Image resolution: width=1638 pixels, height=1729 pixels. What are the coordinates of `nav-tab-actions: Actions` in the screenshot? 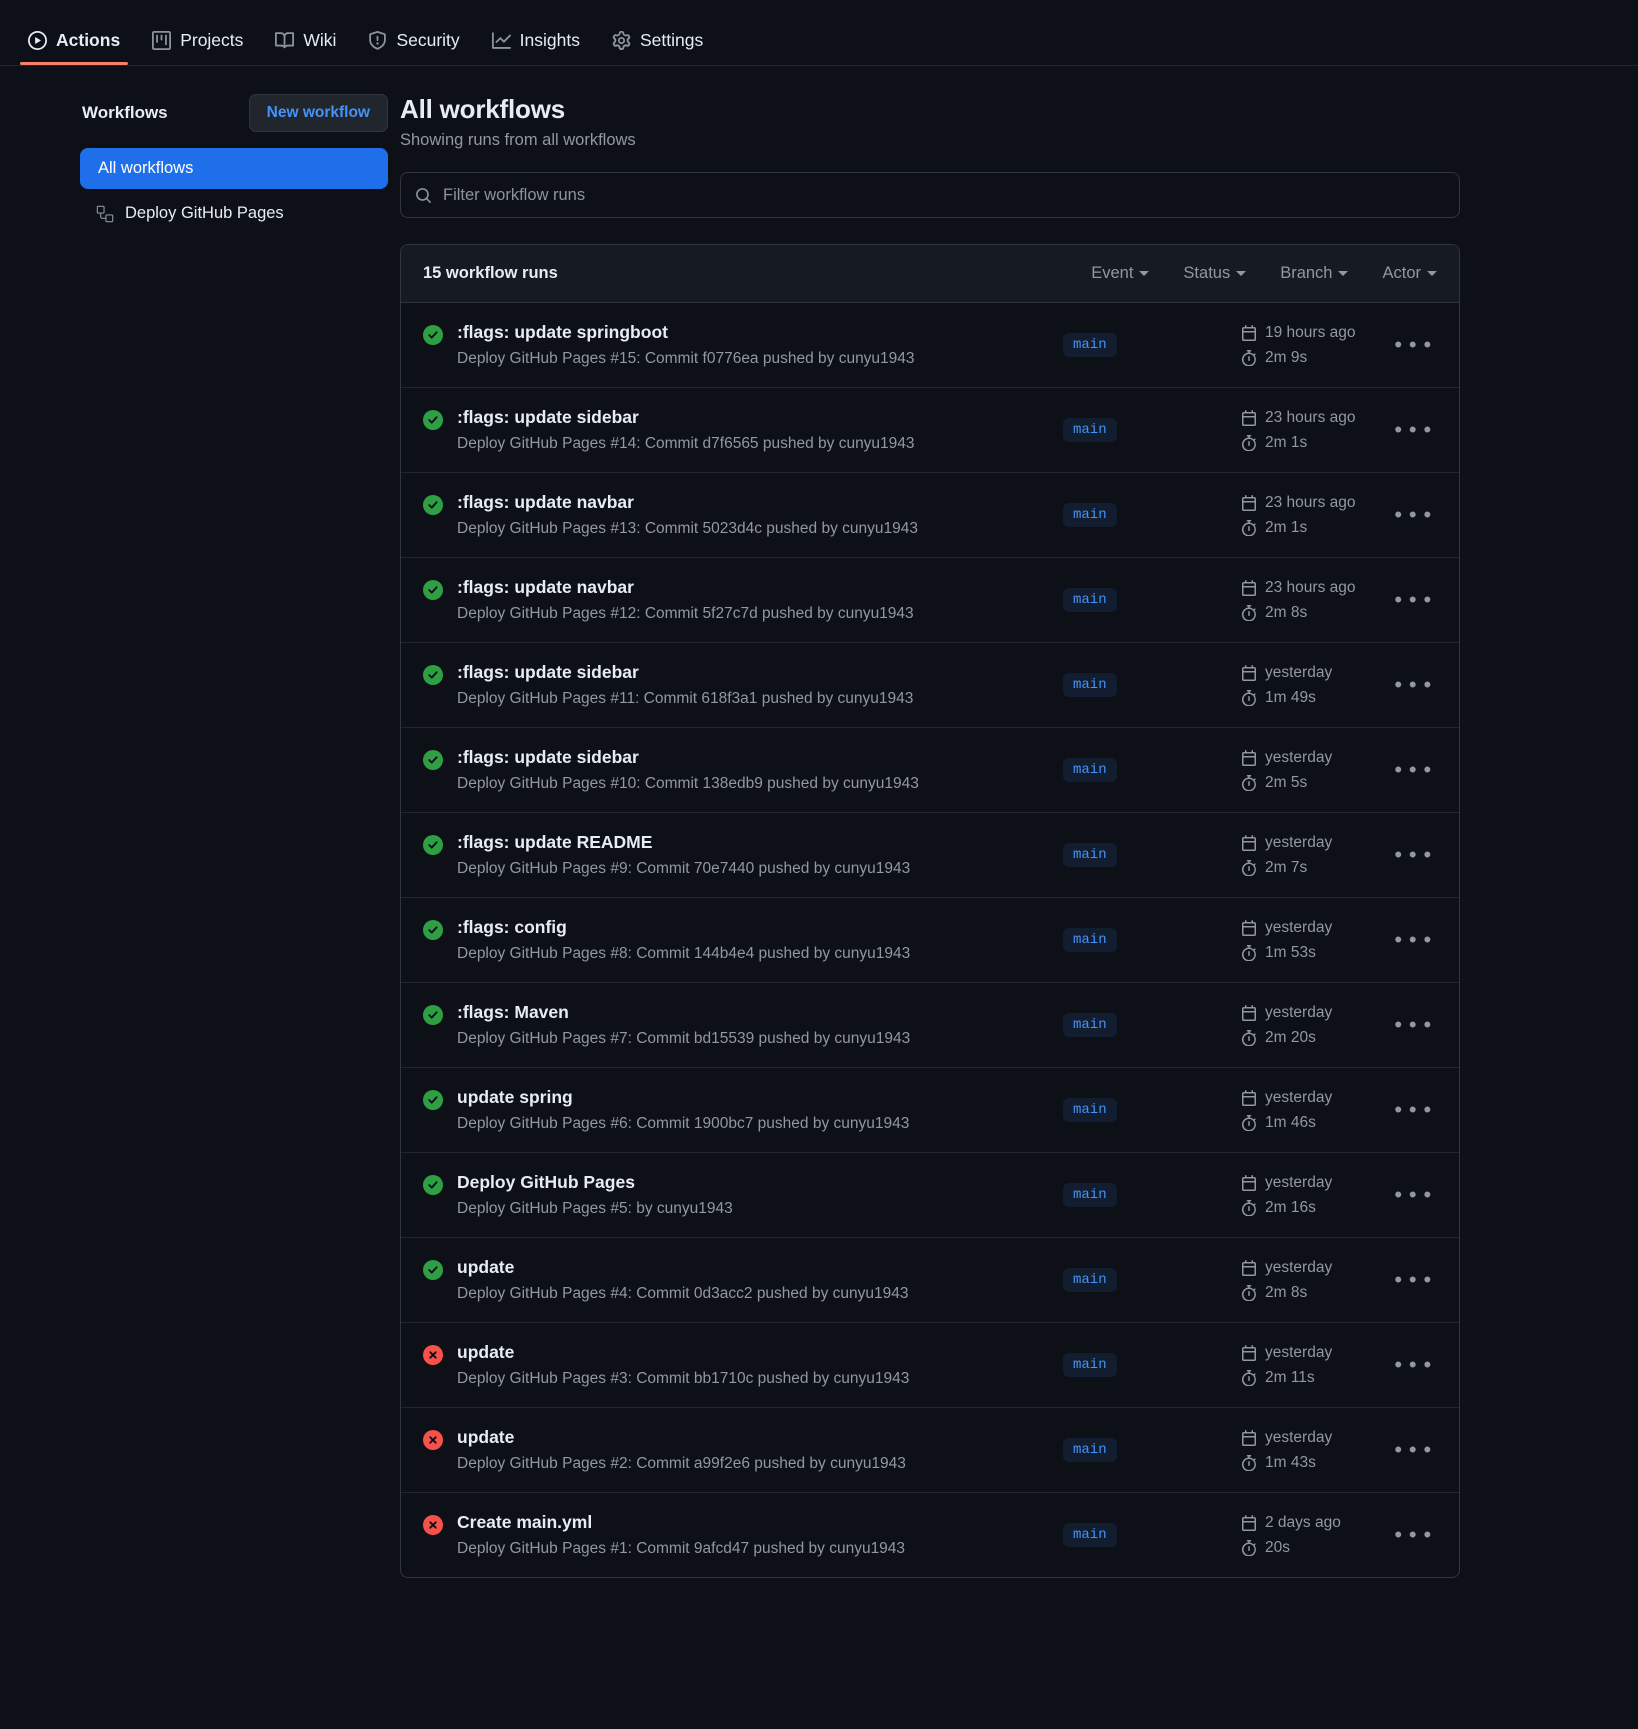 It's located at (74, 47).